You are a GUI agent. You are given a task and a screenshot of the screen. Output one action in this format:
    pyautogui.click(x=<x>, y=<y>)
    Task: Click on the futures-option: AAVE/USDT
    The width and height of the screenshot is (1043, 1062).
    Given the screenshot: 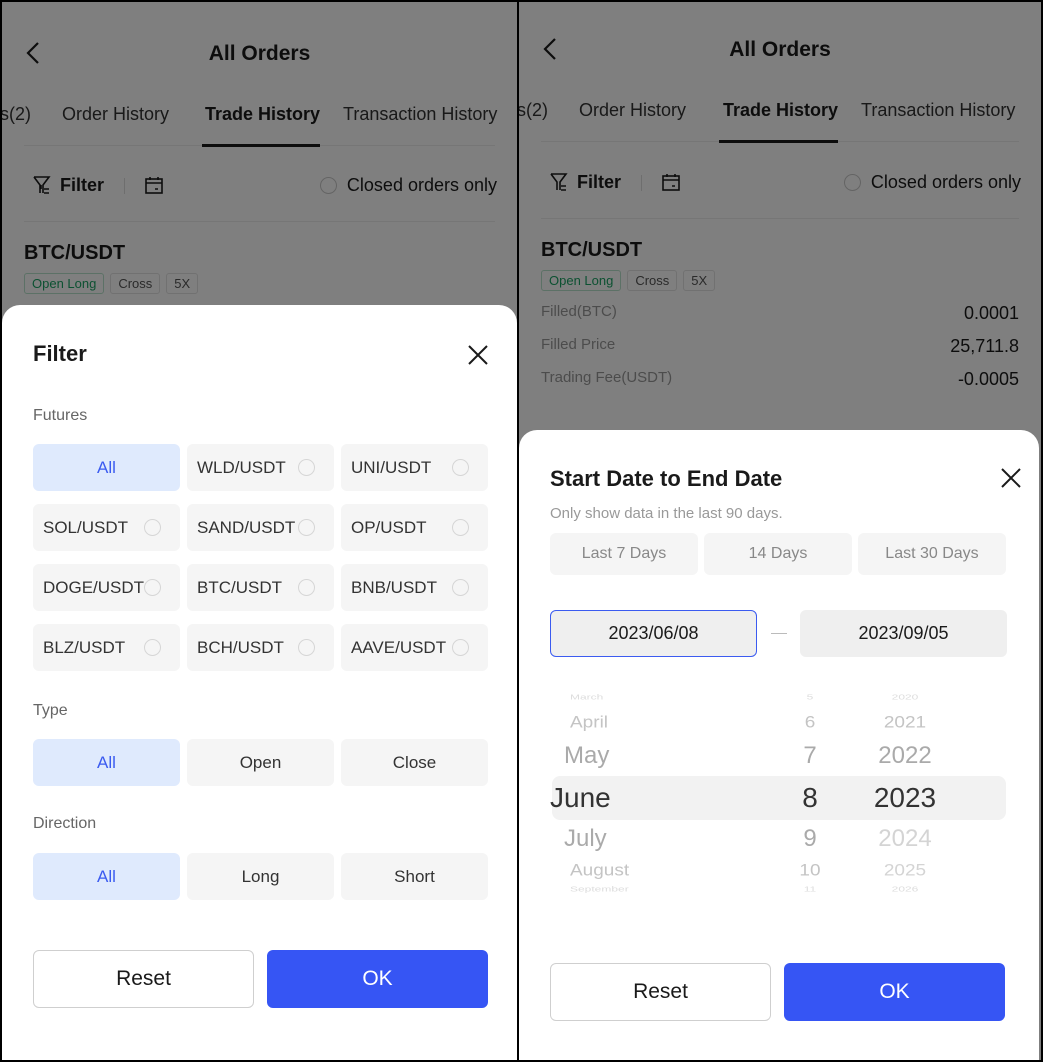 What is the action you would take?
    pyautogui.click(x=414, y=647)
    